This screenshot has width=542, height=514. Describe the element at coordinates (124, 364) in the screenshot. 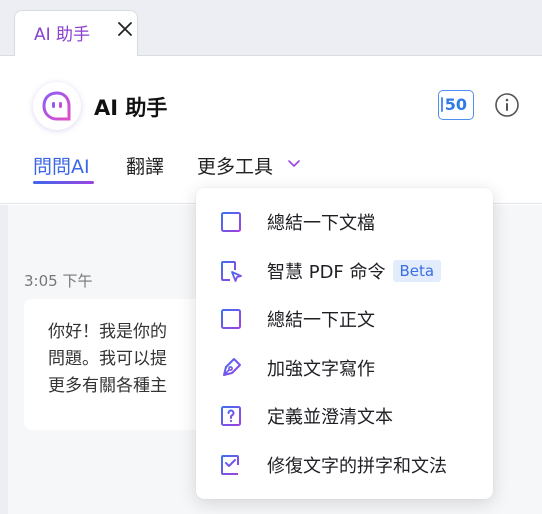

I see `assistant-message: 你好！我是你的 問題。我可以提 更多有關各種主` at that location.